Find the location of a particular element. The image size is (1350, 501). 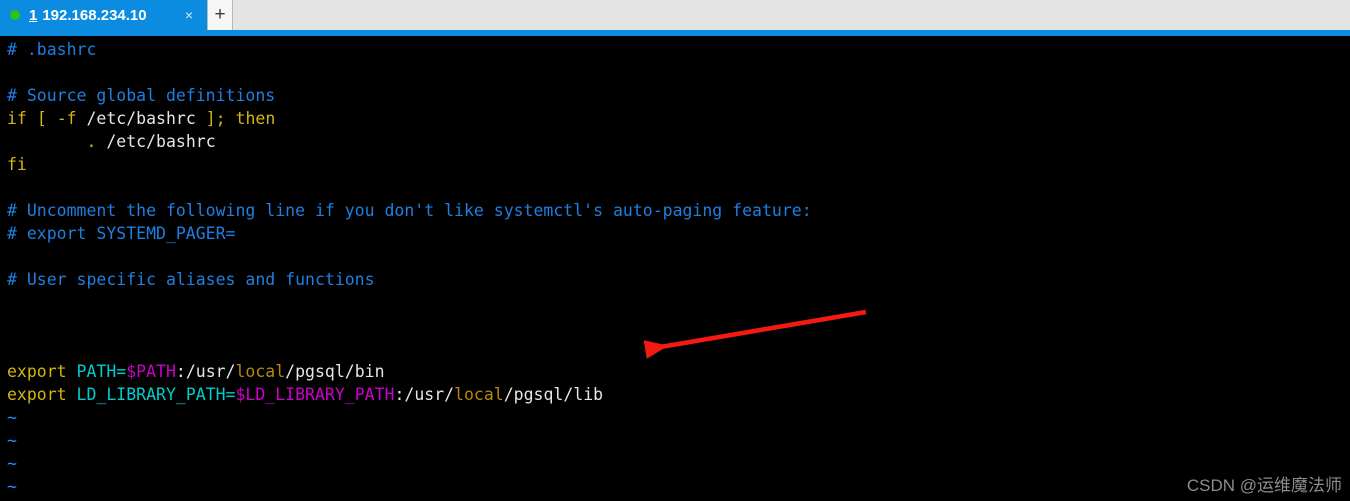

tab-bar-empty-area is located at coordinates (791, 15).